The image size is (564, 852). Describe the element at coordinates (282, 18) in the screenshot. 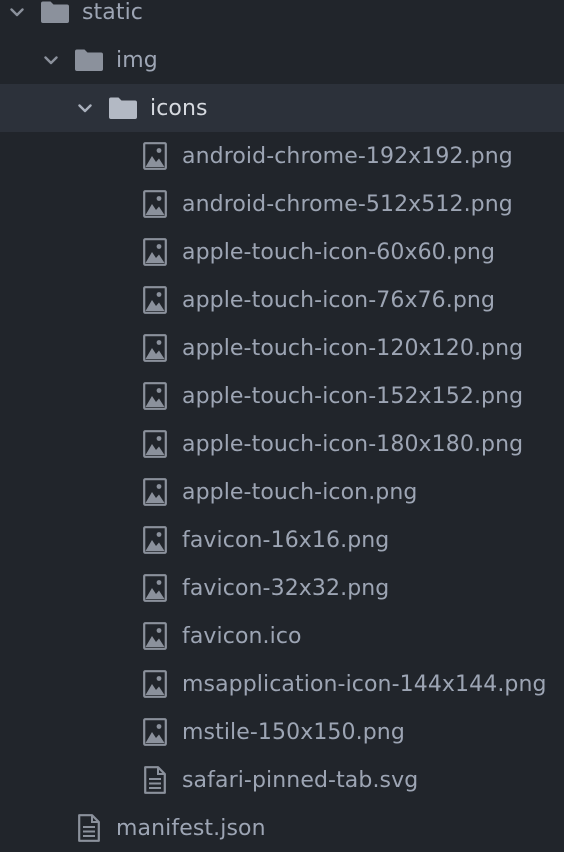

I see `tree-folder-static: static` at that location.